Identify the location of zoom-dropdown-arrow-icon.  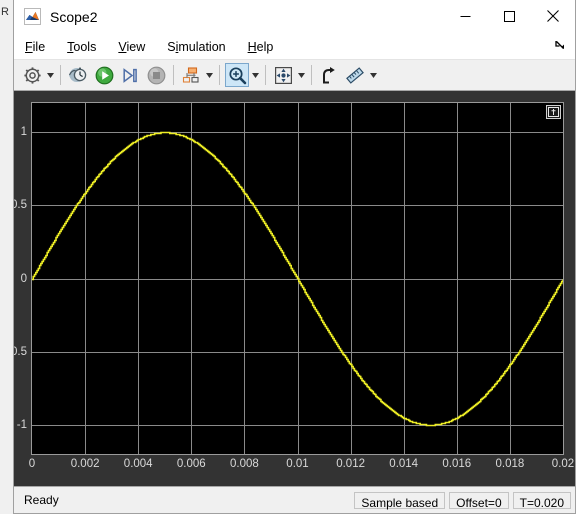
(255, 75).